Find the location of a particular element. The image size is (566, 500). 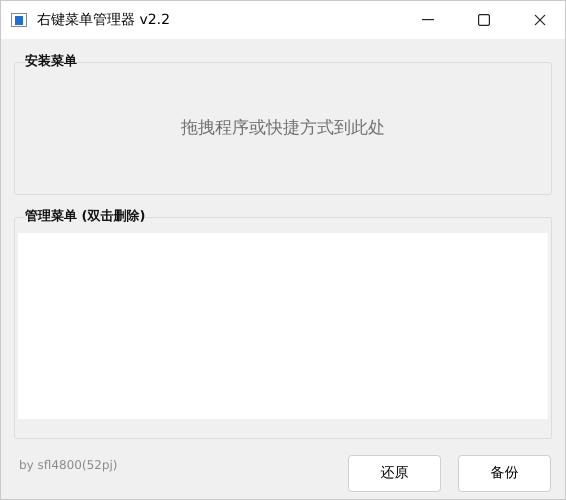

maximize-icon is located at coordinates (484, 20).